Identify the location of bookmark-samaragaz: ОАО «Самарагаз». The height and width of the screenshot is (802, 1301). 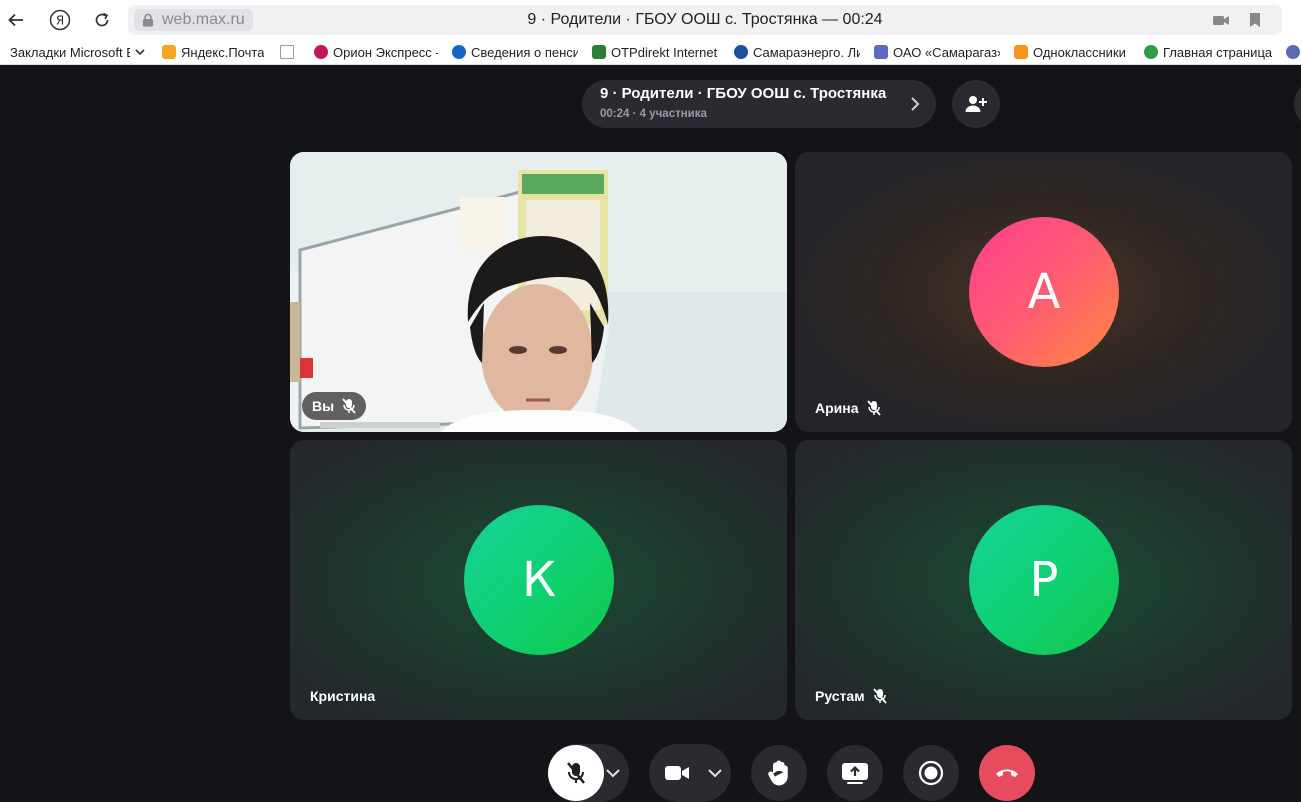
(937, 52).